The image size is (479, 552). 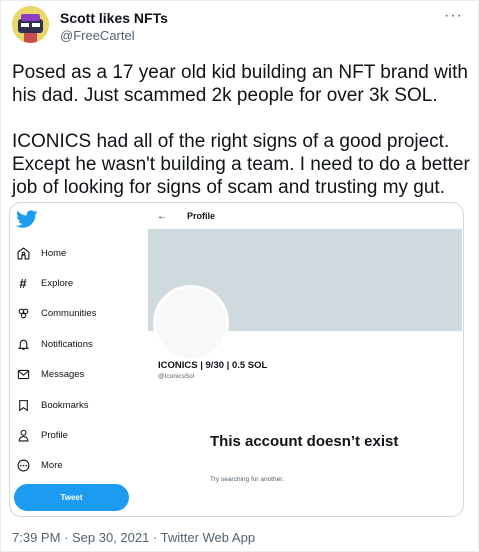 What do you see at coordinates (306, 216) in the screenshot?
I see `profile-header: ← Profile` at bounding box center [306, 216].